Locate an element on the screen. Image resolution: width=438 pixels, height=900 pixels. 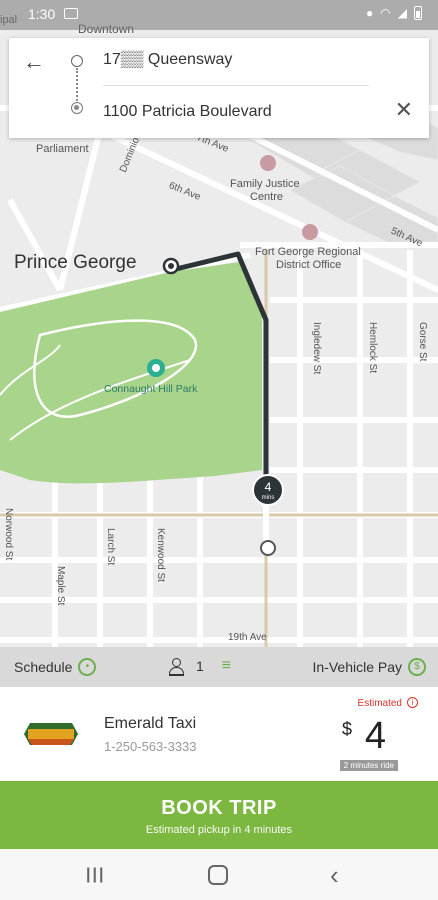
filter-sliders-icon: ≡ is located at coordinates (226, 666).